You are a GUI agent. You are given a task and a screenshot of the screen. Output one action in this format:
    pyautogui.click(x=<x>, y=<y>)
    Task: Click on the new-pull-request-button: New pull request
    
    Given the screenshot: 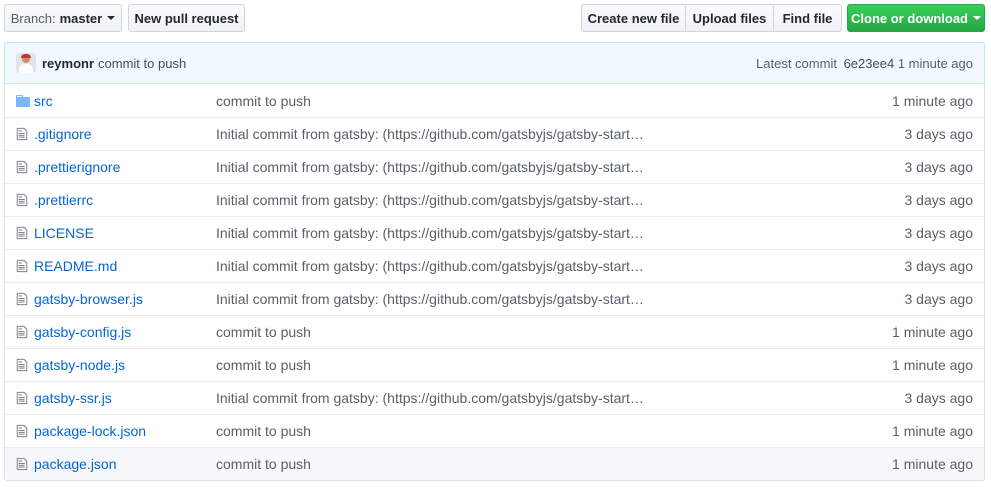 What is the action you would take?
    pyautogui.click(x=186, y=18)
    